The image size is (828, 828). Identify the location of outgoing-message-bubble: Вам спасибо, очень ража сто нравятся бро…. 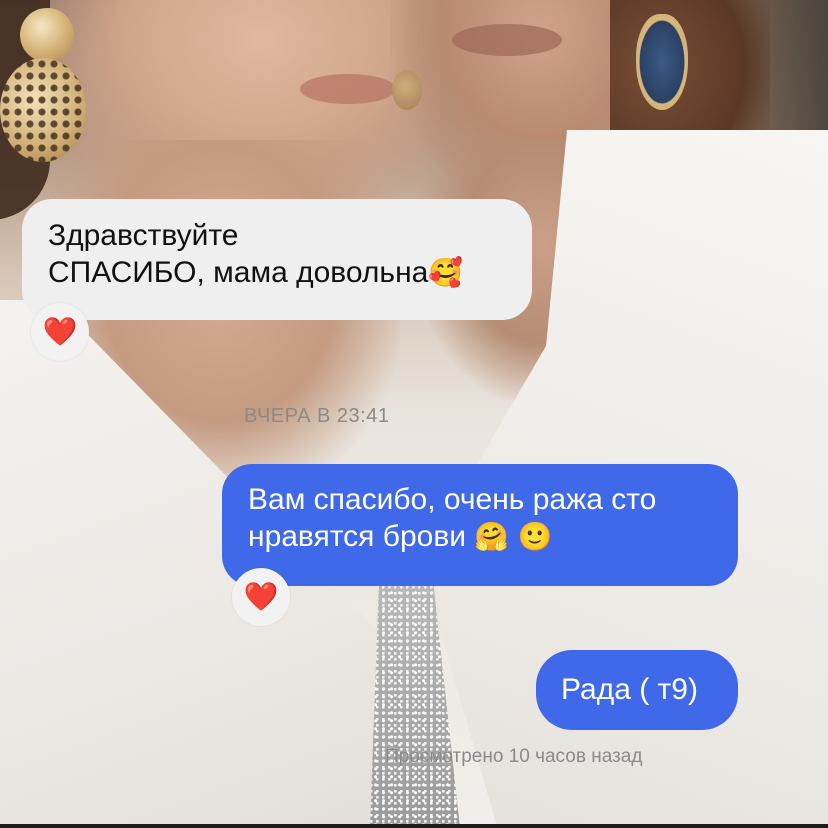
(480, 525).